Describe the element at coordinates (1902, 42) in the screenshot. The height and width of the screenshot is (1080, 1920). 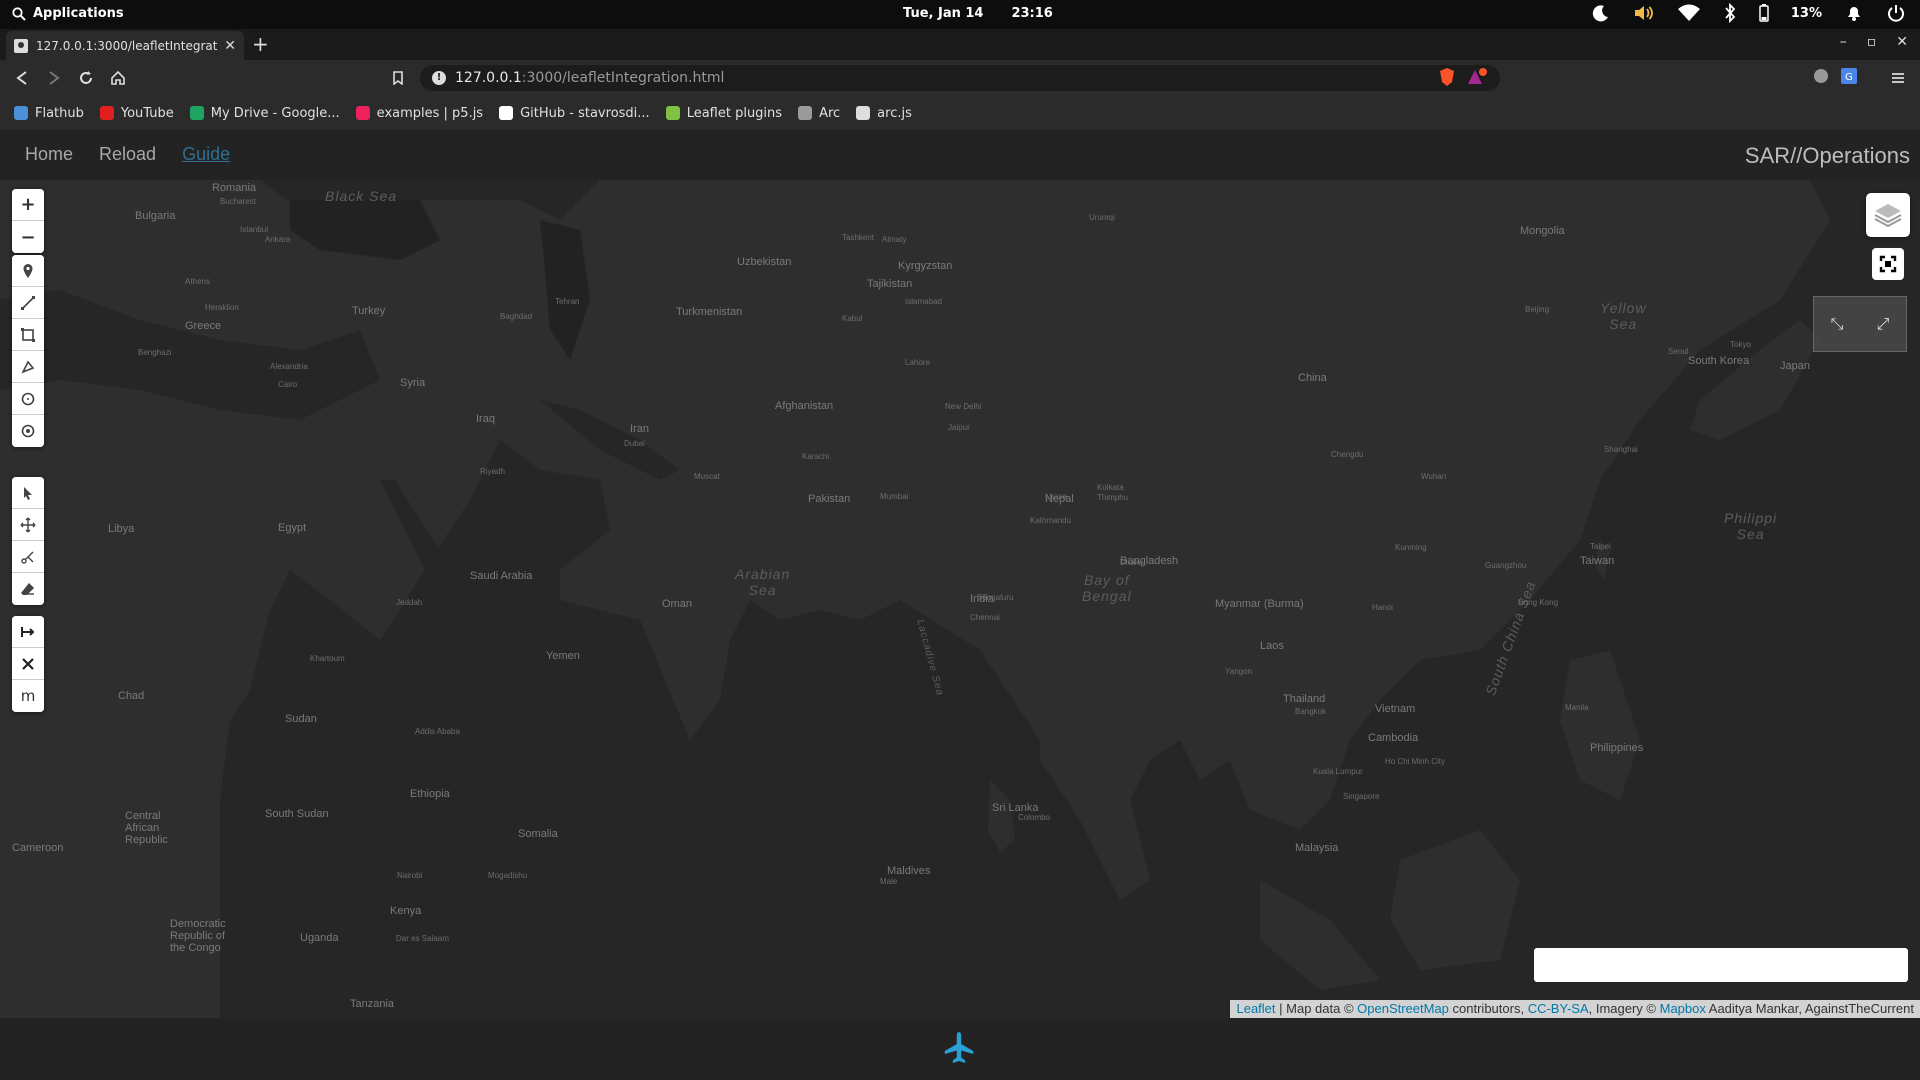
I see `close-window-icon: ✕` at that location.